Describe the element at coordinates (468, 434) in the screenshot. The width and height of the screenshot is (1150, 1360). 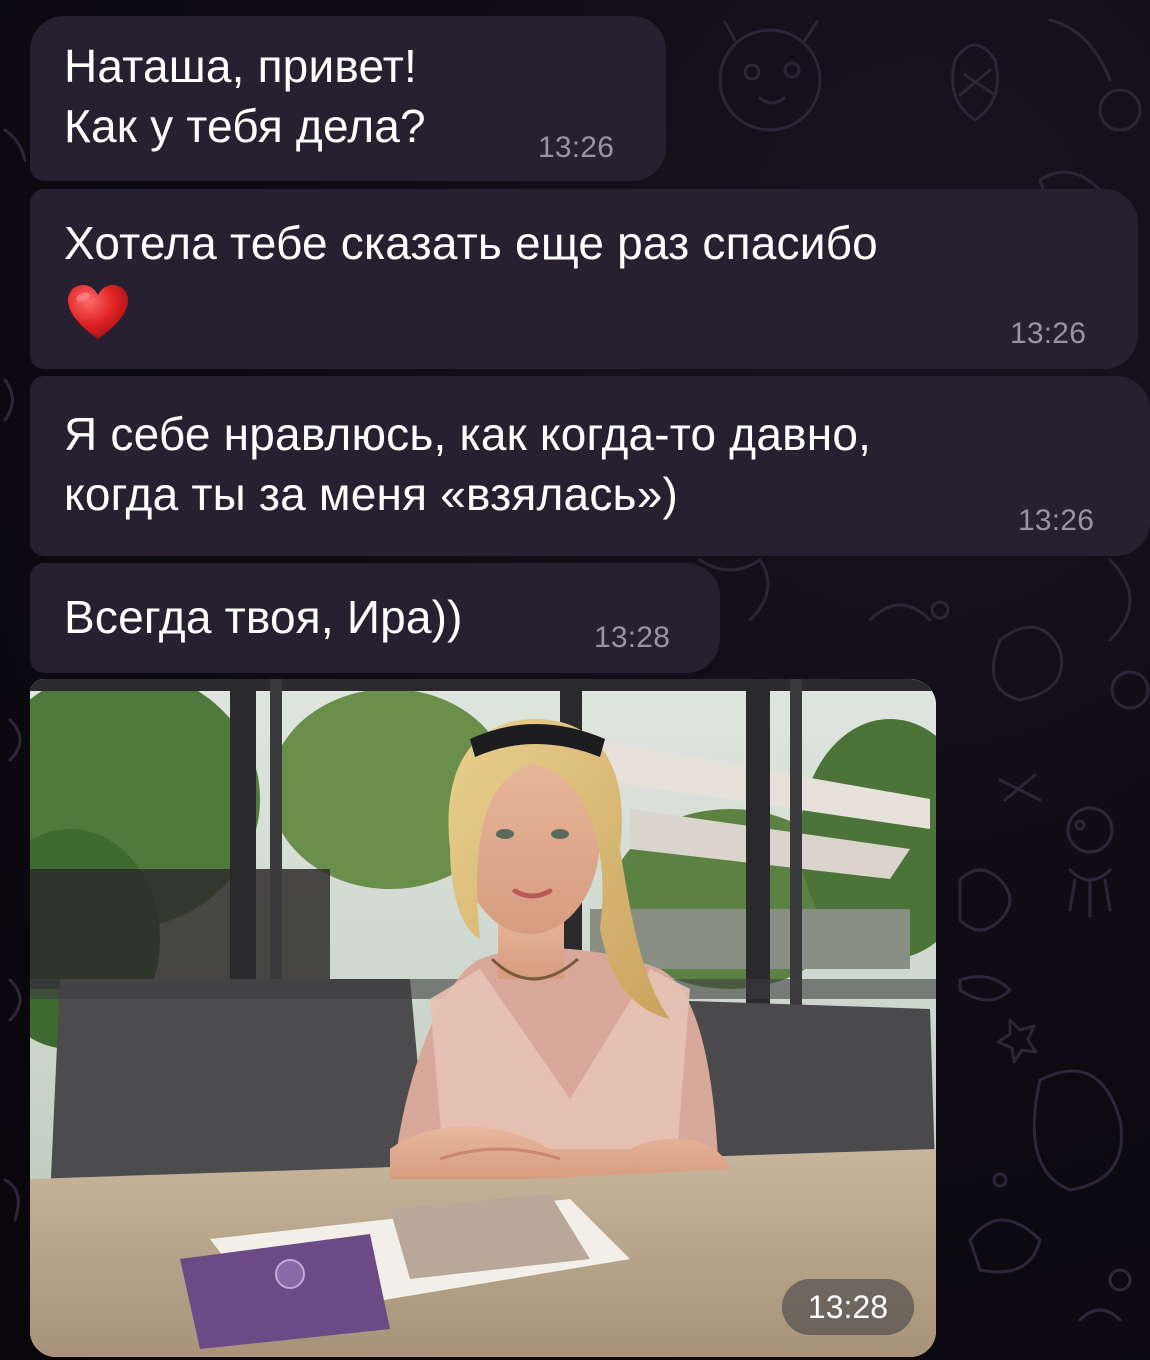
I see `message-text: Я себе нравлюсь, как когда-то давно,` at that location.